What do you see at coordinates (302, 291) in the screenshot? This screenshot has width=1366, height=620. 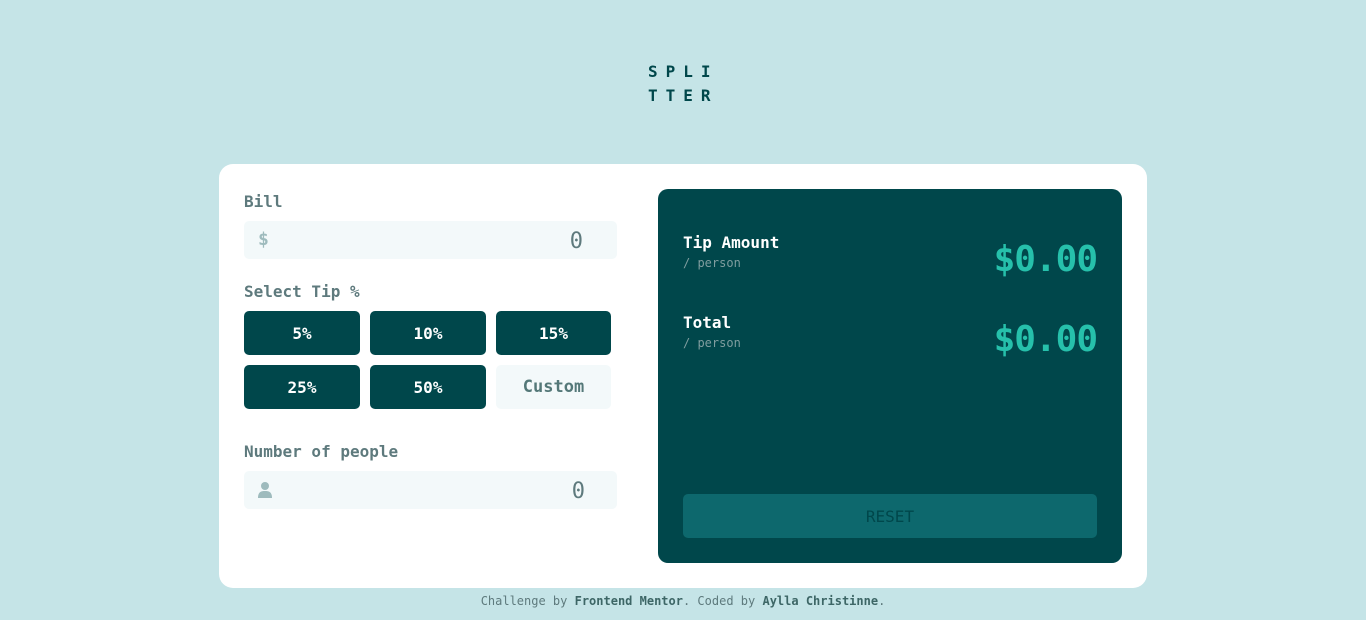 I see `select-tip-label: Select Tip %` at bounding box center [302, 291].